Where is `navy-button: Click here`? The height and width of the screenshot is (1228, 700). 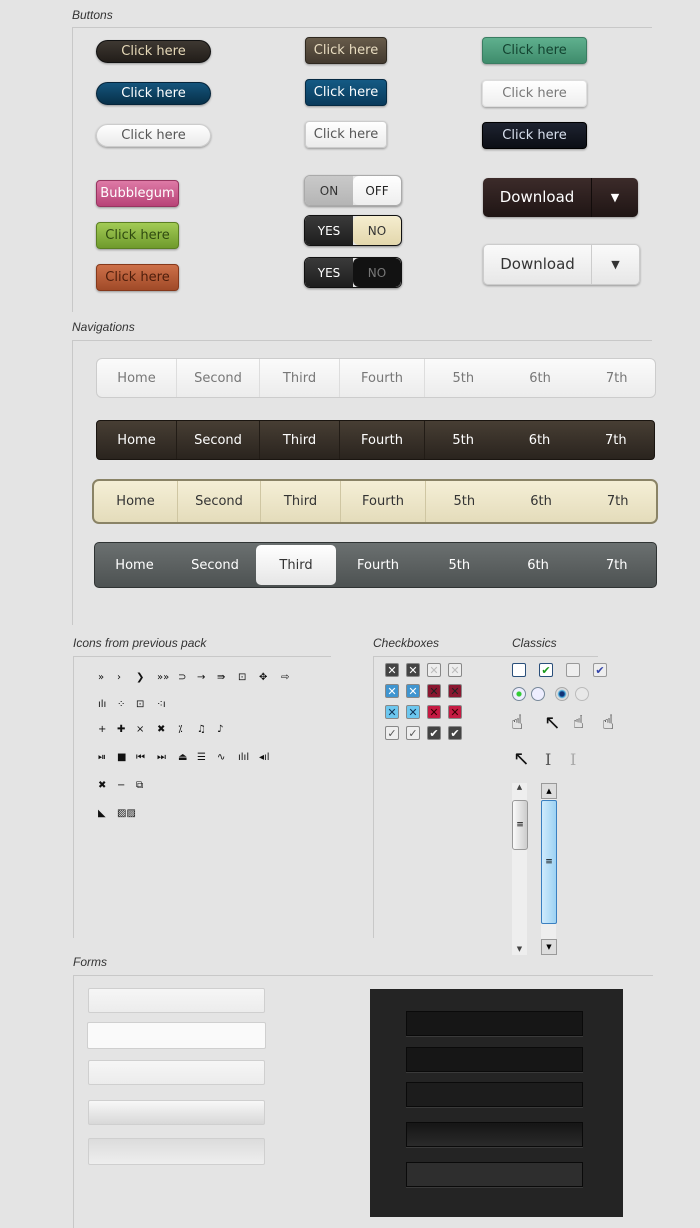
navy-button: Click here is located at coordinates (346, 92).